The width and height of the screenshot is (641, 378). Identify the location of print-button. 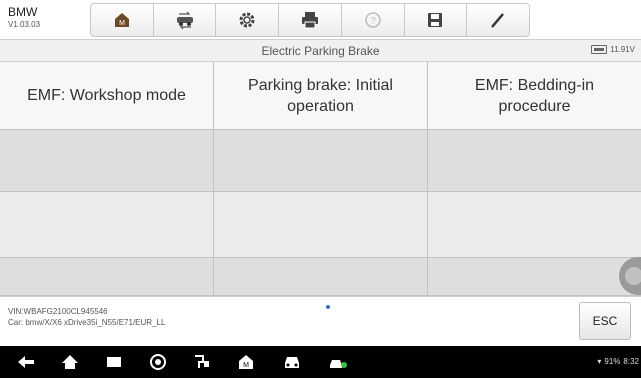
(310, 20).